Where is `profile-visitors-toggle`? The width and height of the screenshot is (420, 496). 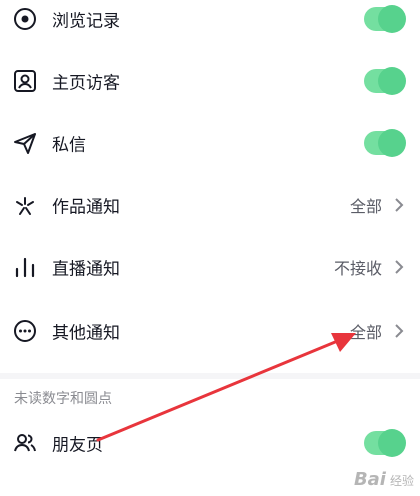
profile-visitors-toggle is located at coordinates (385, 81).